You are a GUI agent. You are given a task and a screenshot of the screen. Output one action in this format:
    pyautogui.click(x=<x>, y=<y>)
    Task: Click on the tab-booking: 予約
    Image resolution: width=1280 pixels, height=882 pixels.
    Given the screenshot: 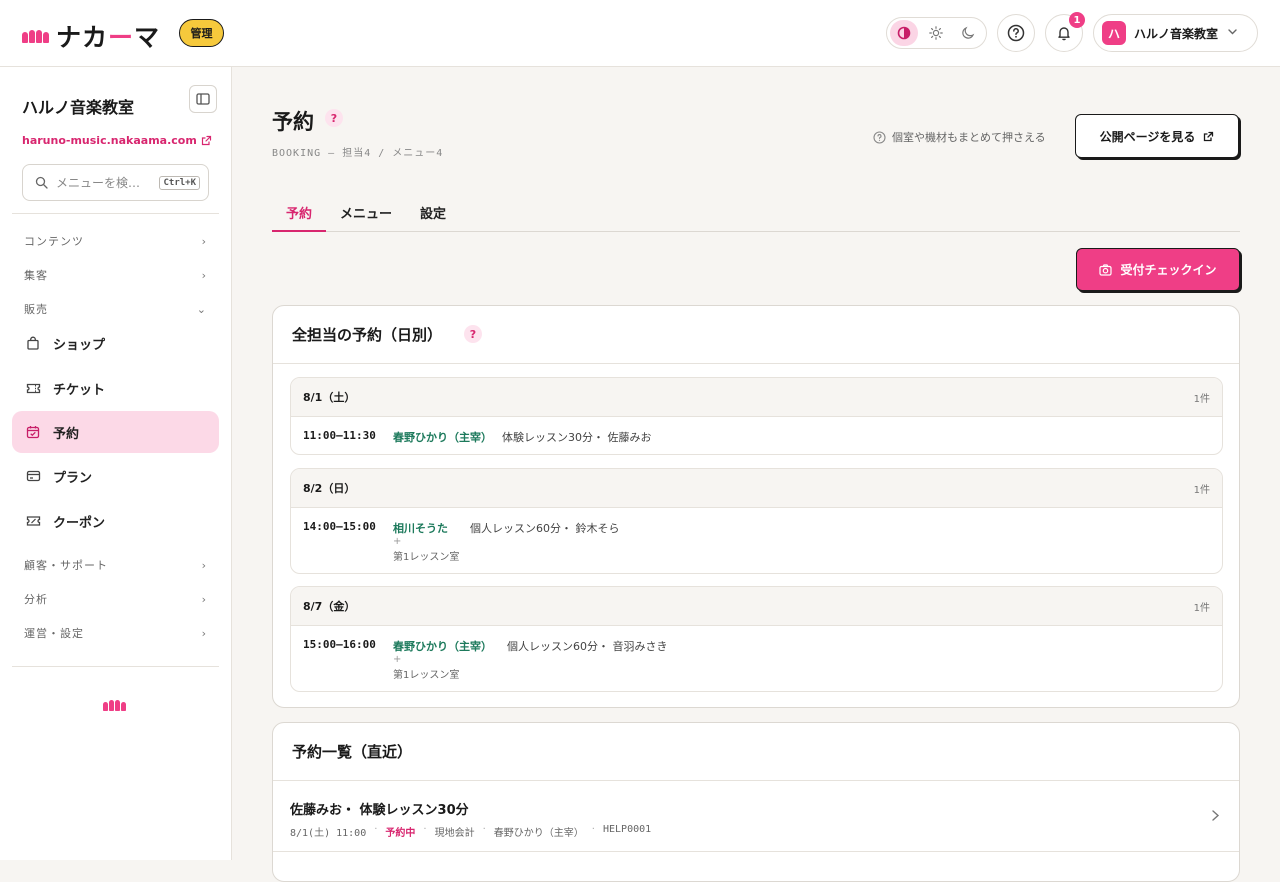 What is the action you would take?
    pyautogui.click(x=299, y=212)
    